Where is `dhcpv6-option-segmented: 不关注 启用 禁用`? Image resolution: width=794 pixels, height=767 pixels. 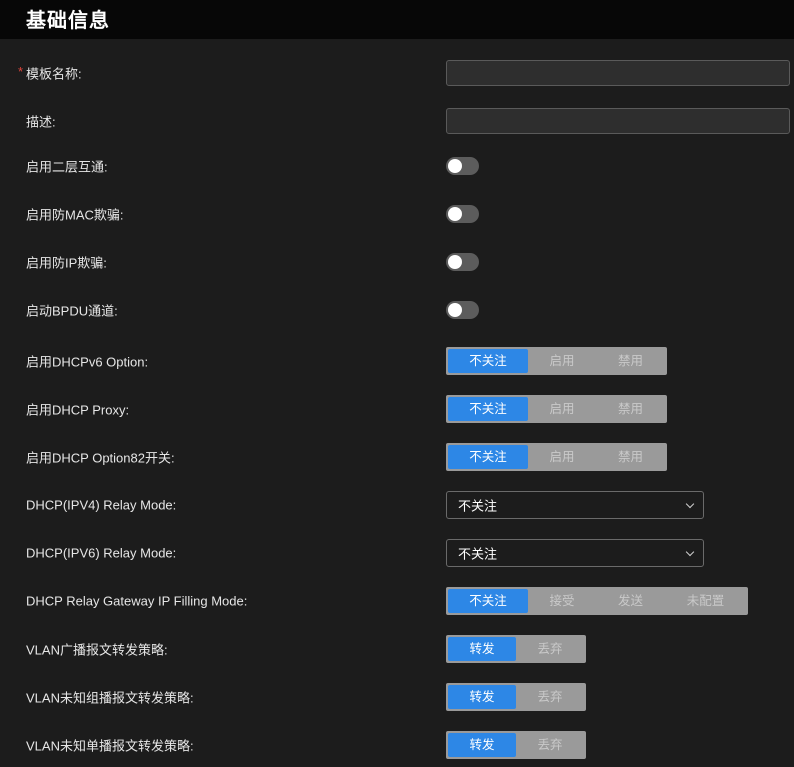
dhcpv6-option-segmented: 不关注 启用 禁用 is located at coordinates (556, 361).